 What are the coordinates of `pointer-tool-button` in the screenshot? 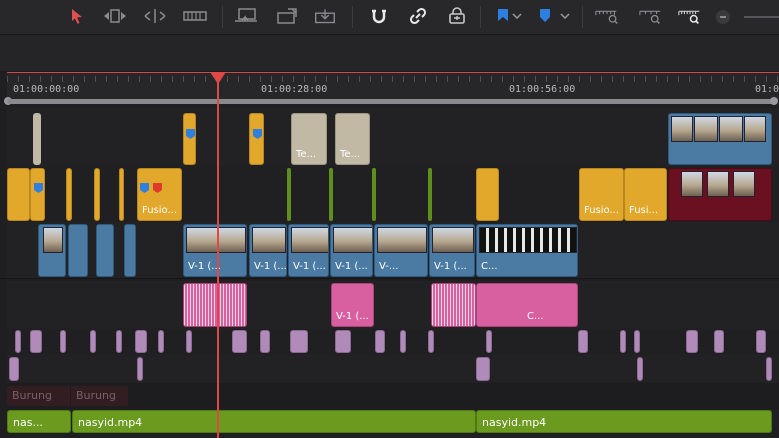 It's located at (77, 16).